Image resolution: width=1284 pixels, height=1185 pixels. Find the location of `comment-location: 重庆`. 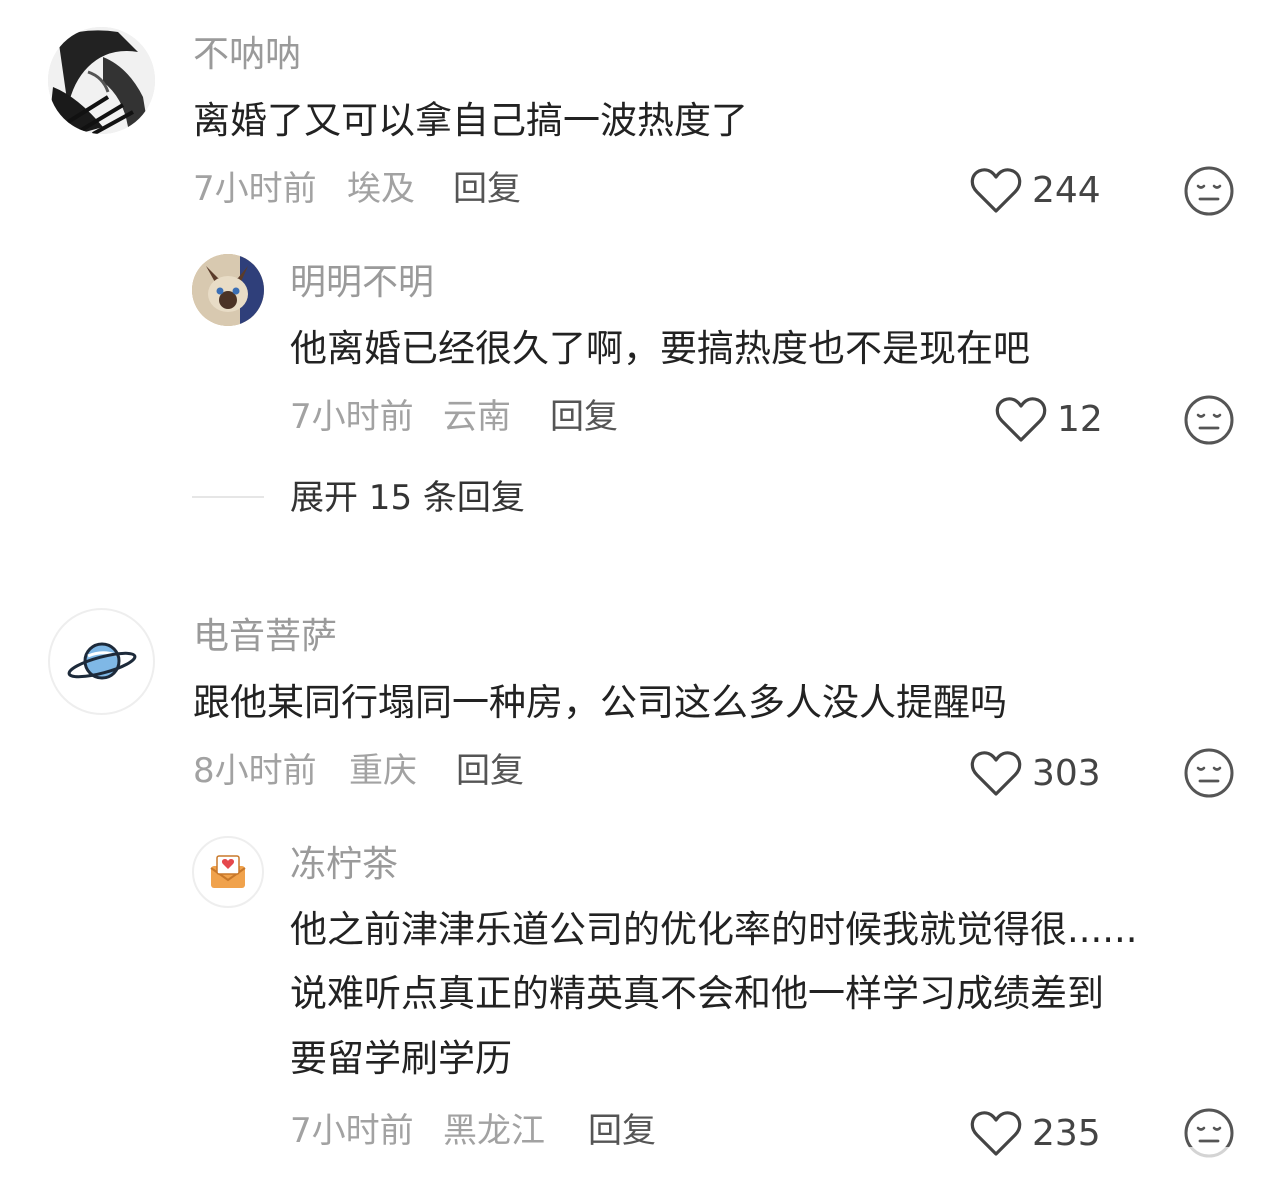

comment-location: 重庆 is located at coordinates (383, 771).